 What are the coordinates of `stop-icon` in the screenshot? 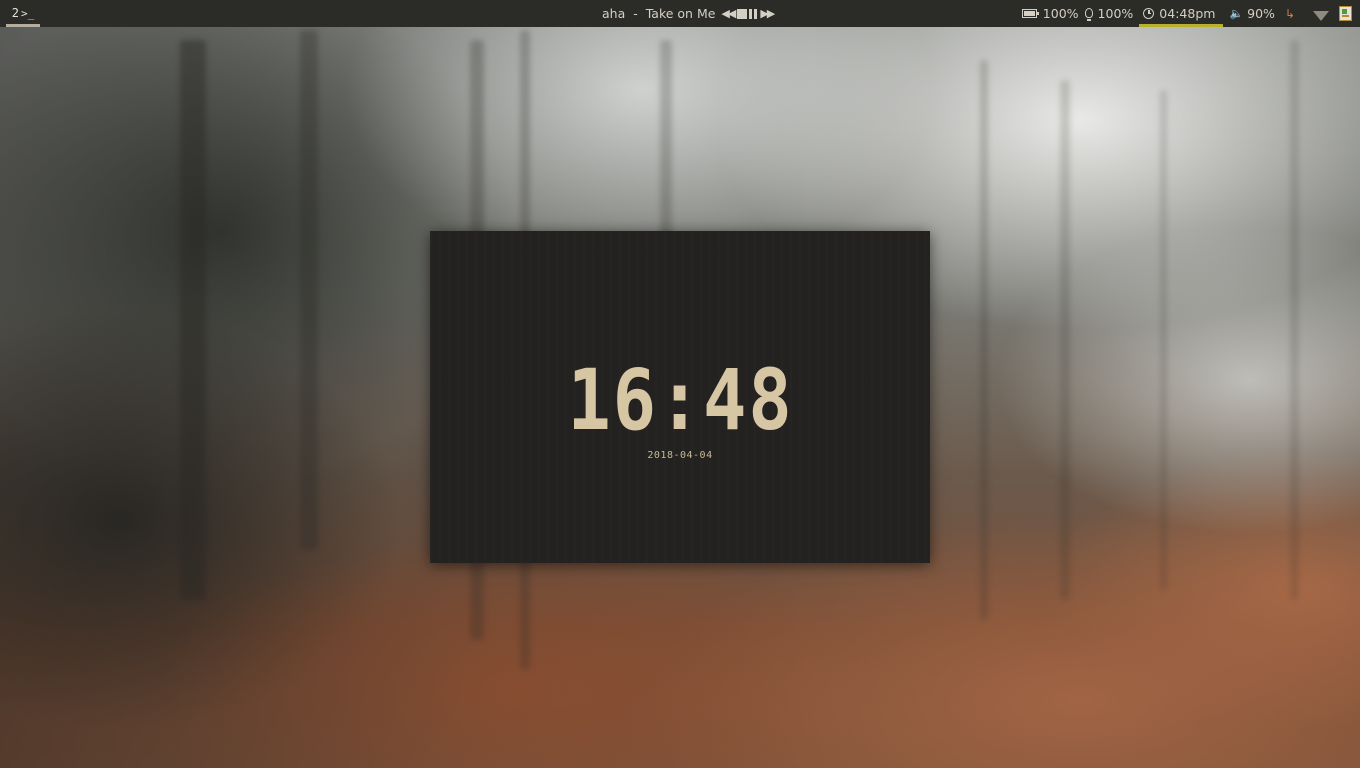 It's located at (742, 13).